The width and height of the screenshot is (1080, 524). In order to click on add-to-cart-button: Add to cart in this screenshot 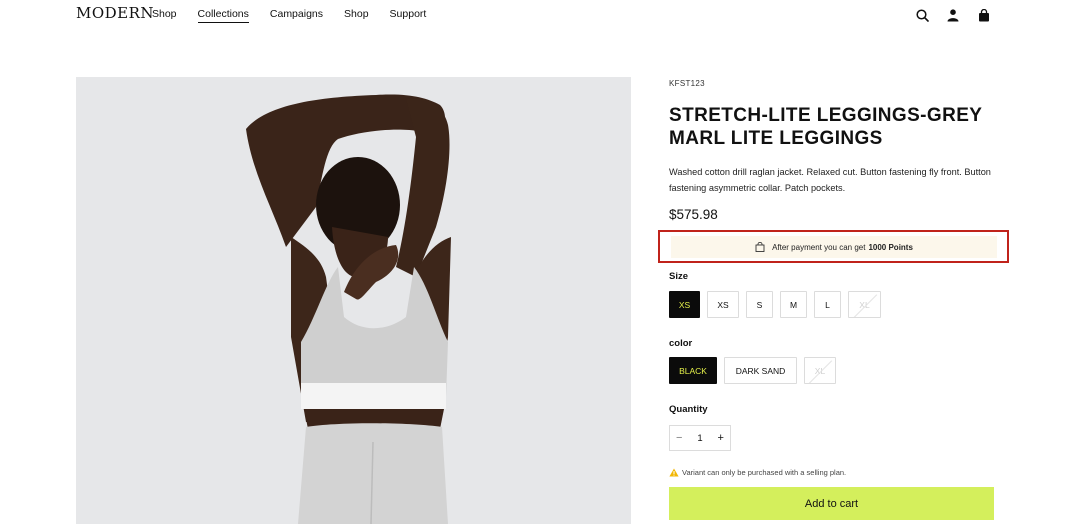, I will do `click(831, 503)`.